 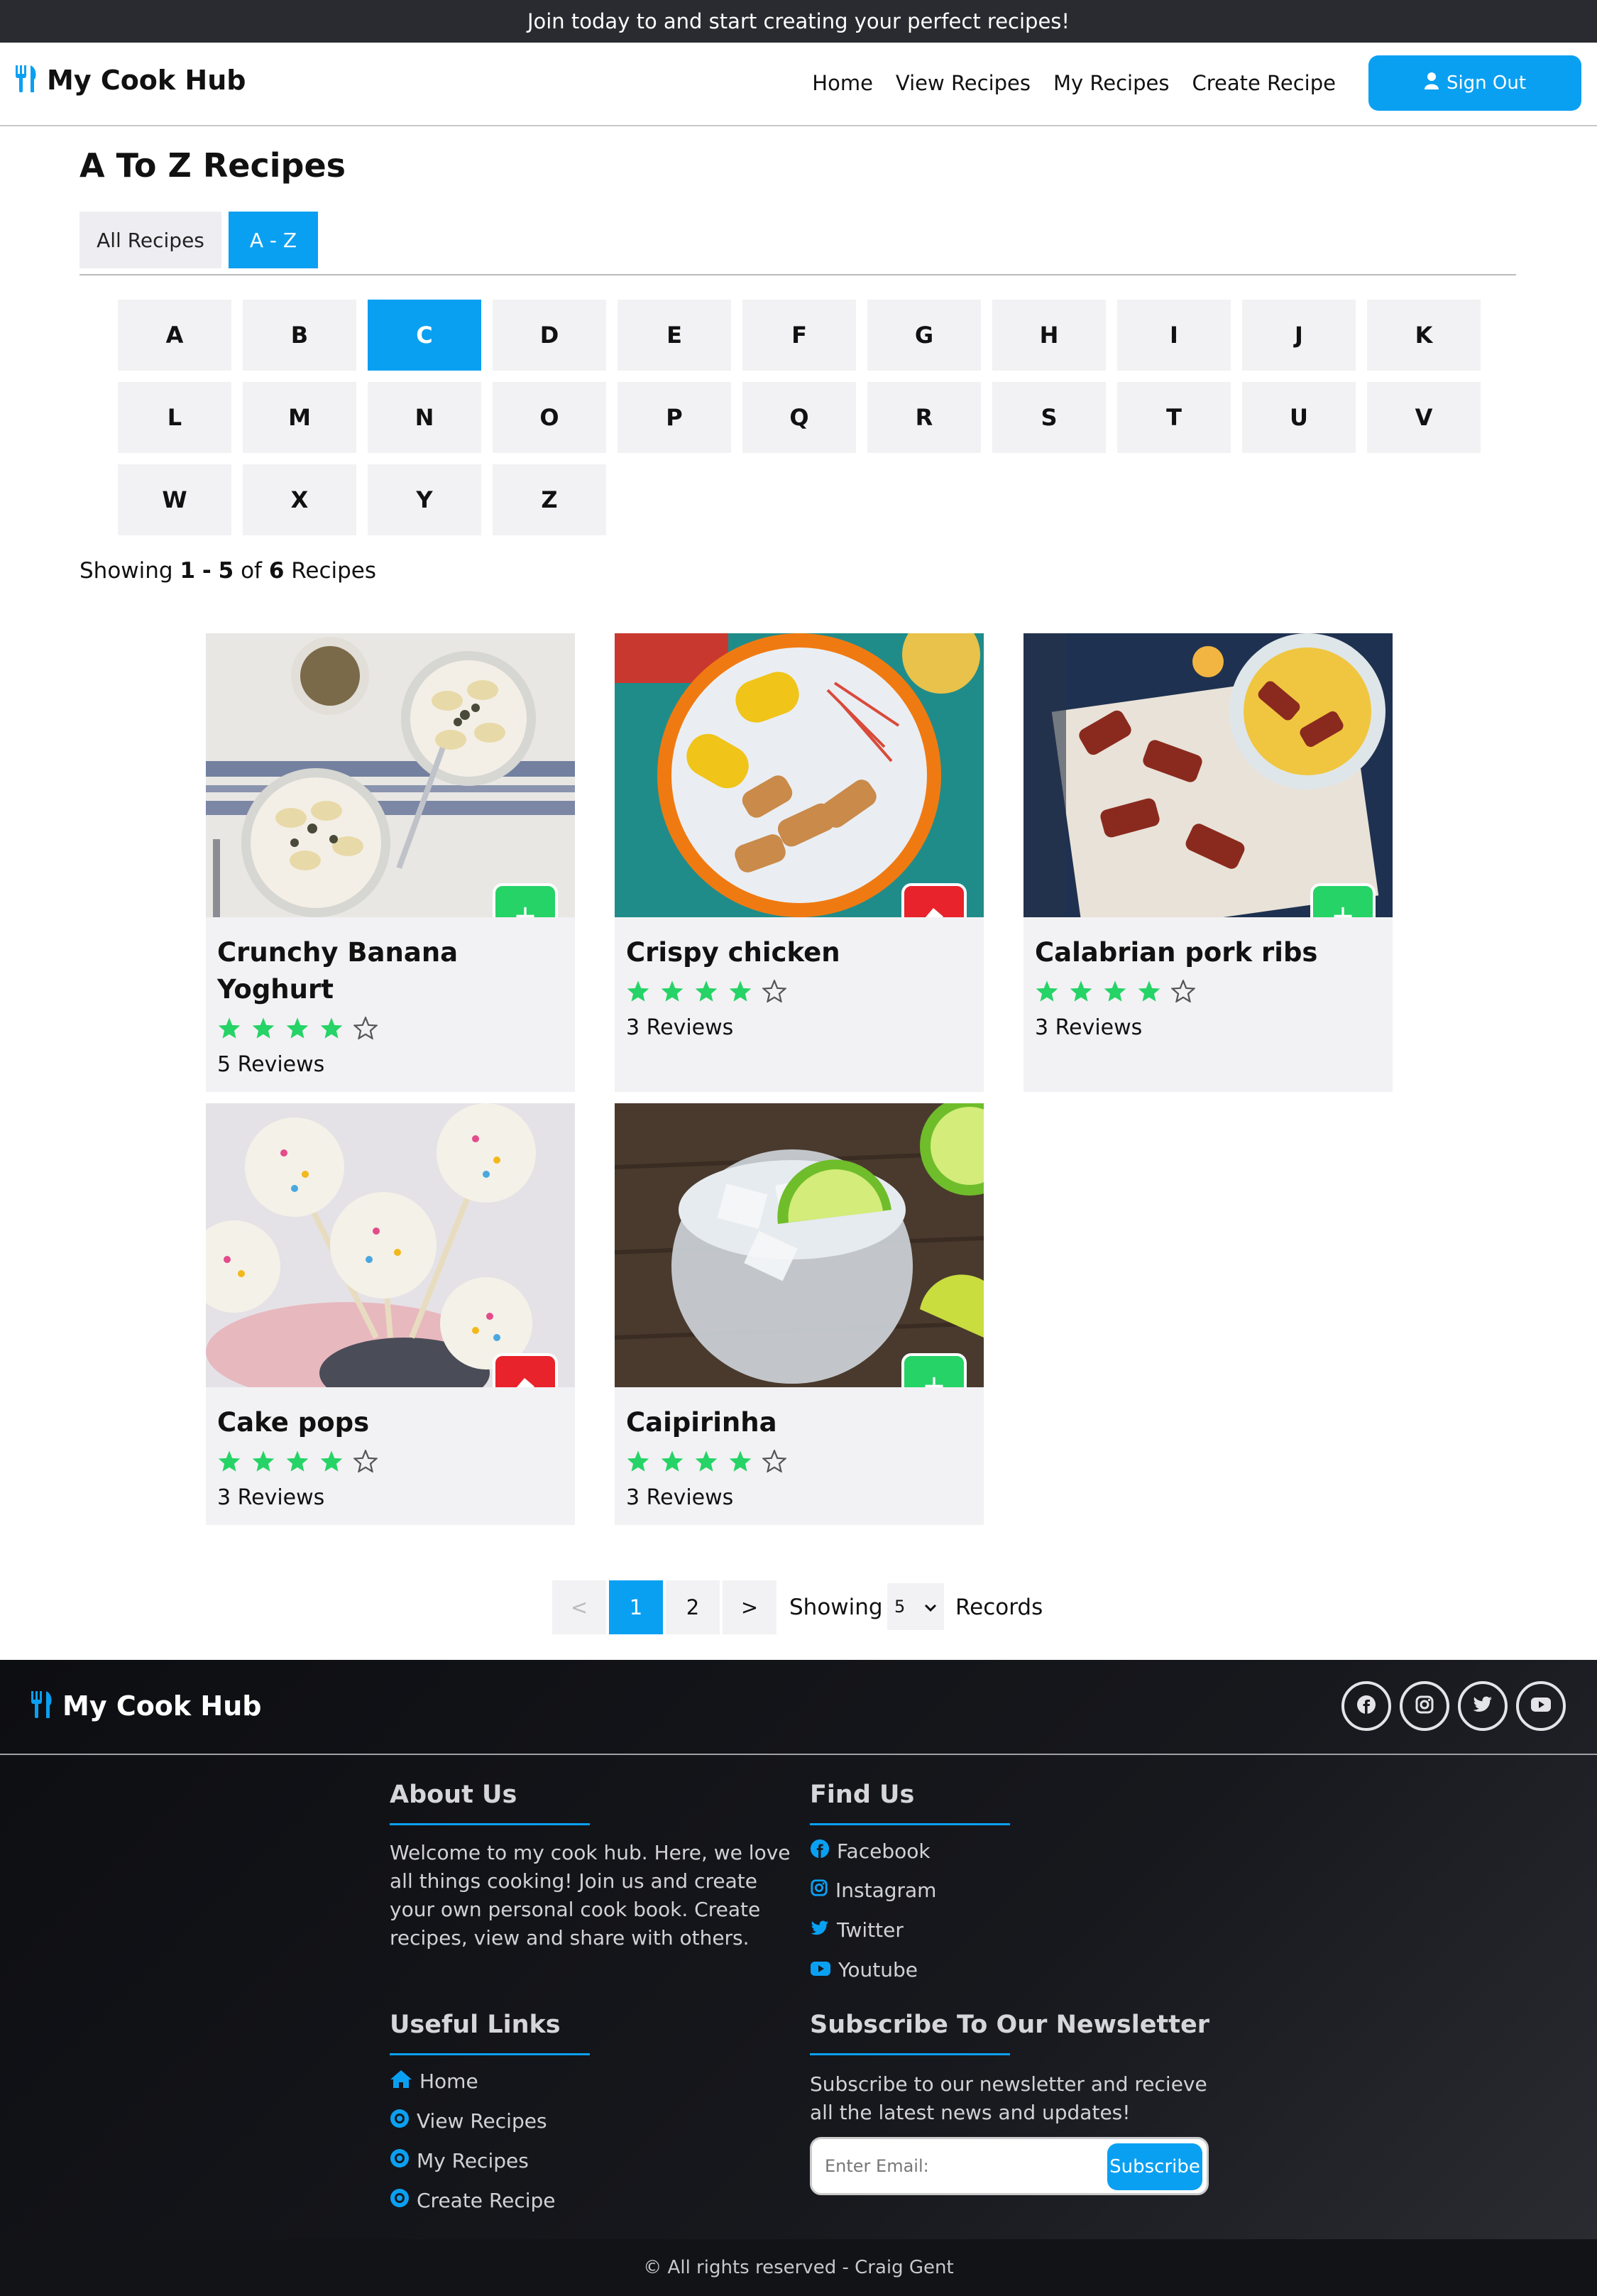 What do you see at coordinates (1116, 991) in the screenshot?
I see `star-rating` at bounding box center [1116, 991].